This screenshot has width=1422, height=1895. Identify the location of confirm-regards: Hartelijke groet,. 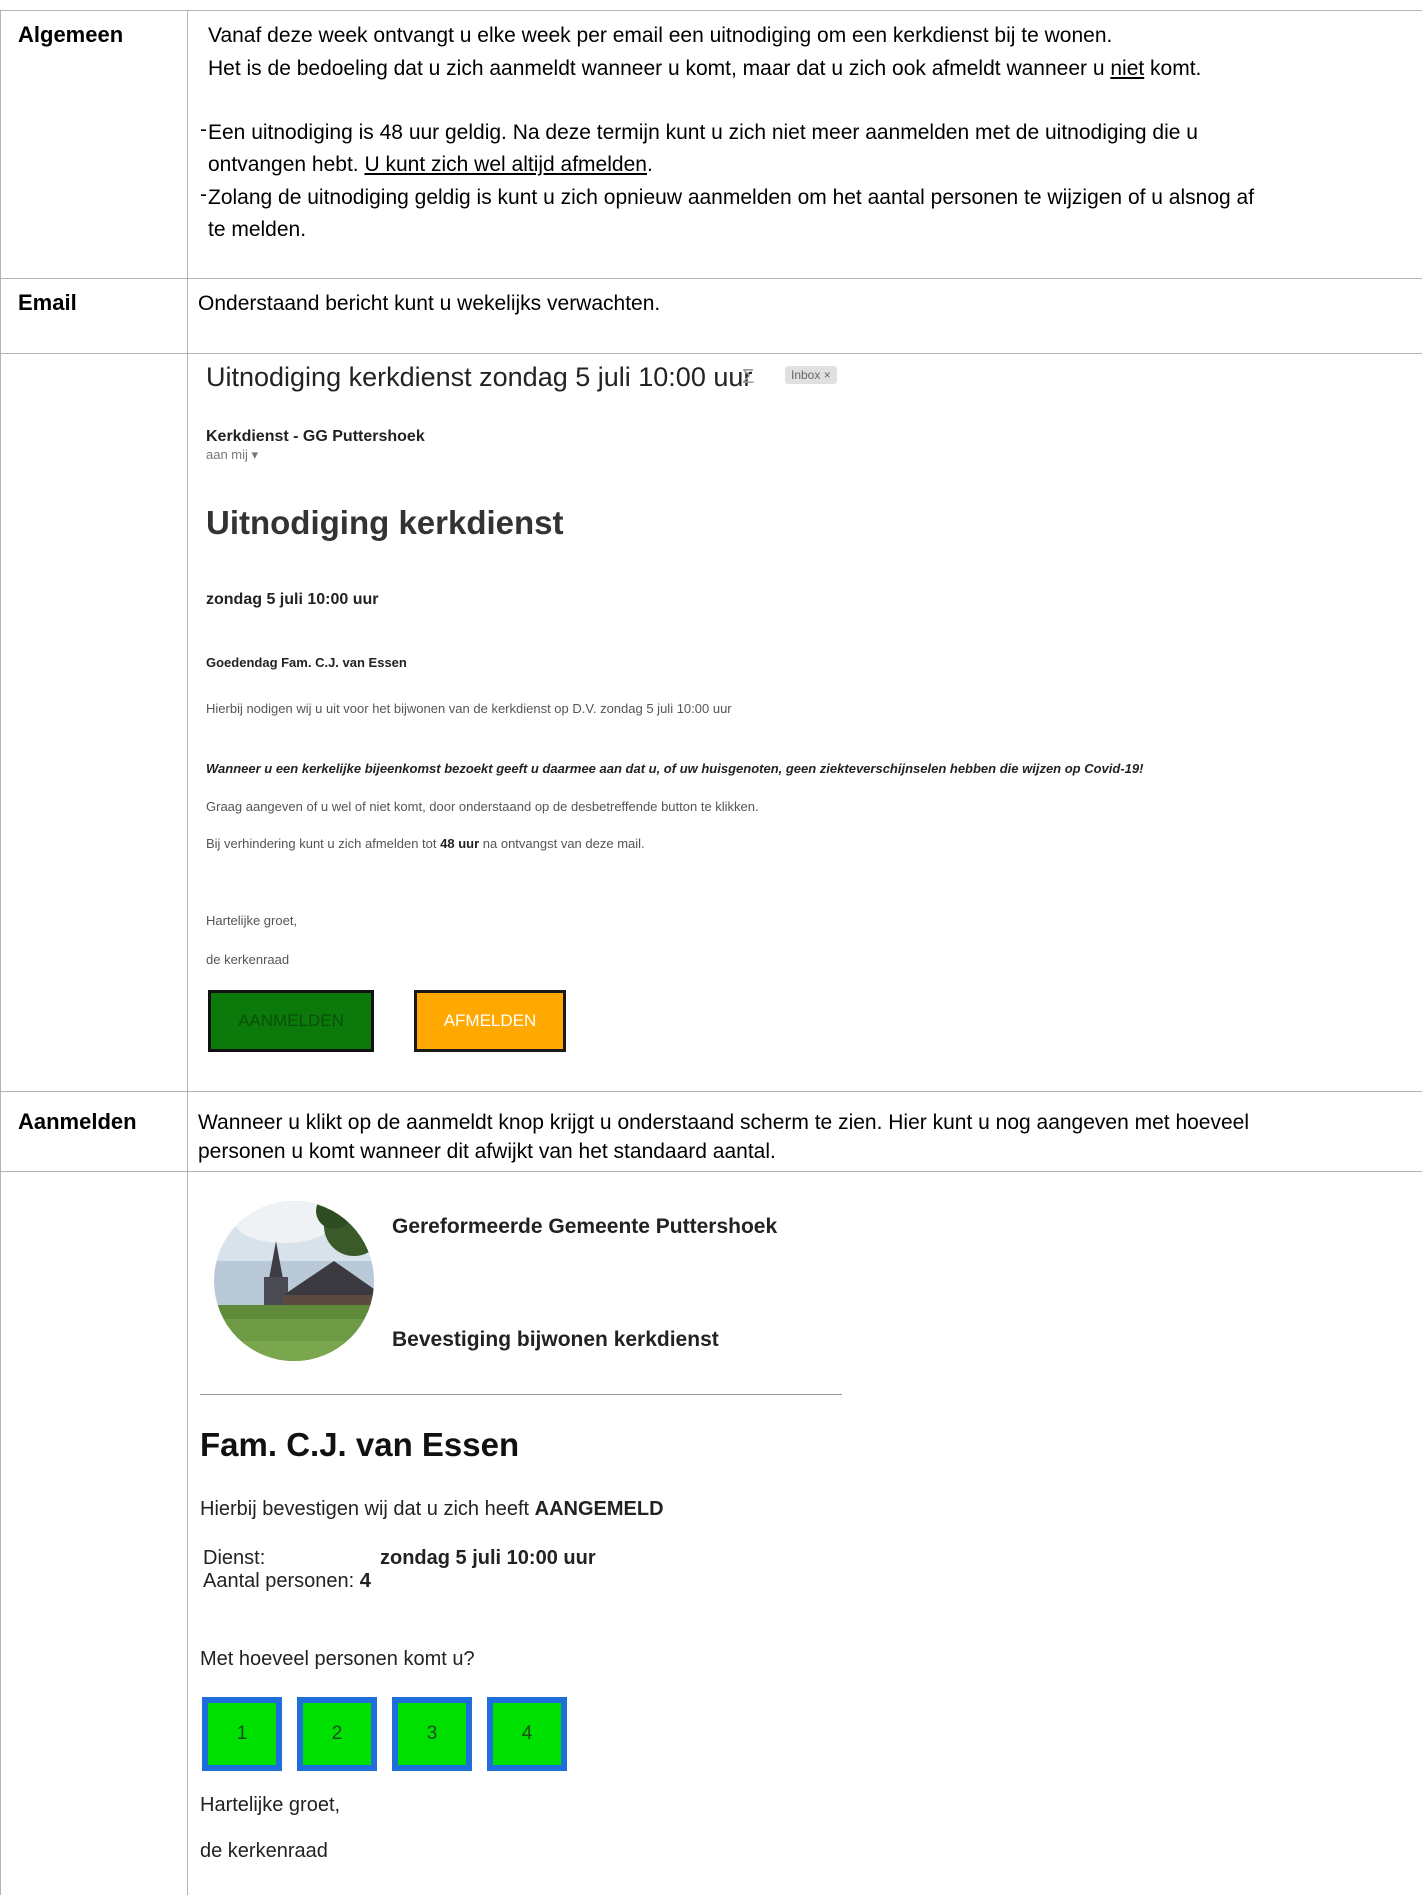
(270, 1805).